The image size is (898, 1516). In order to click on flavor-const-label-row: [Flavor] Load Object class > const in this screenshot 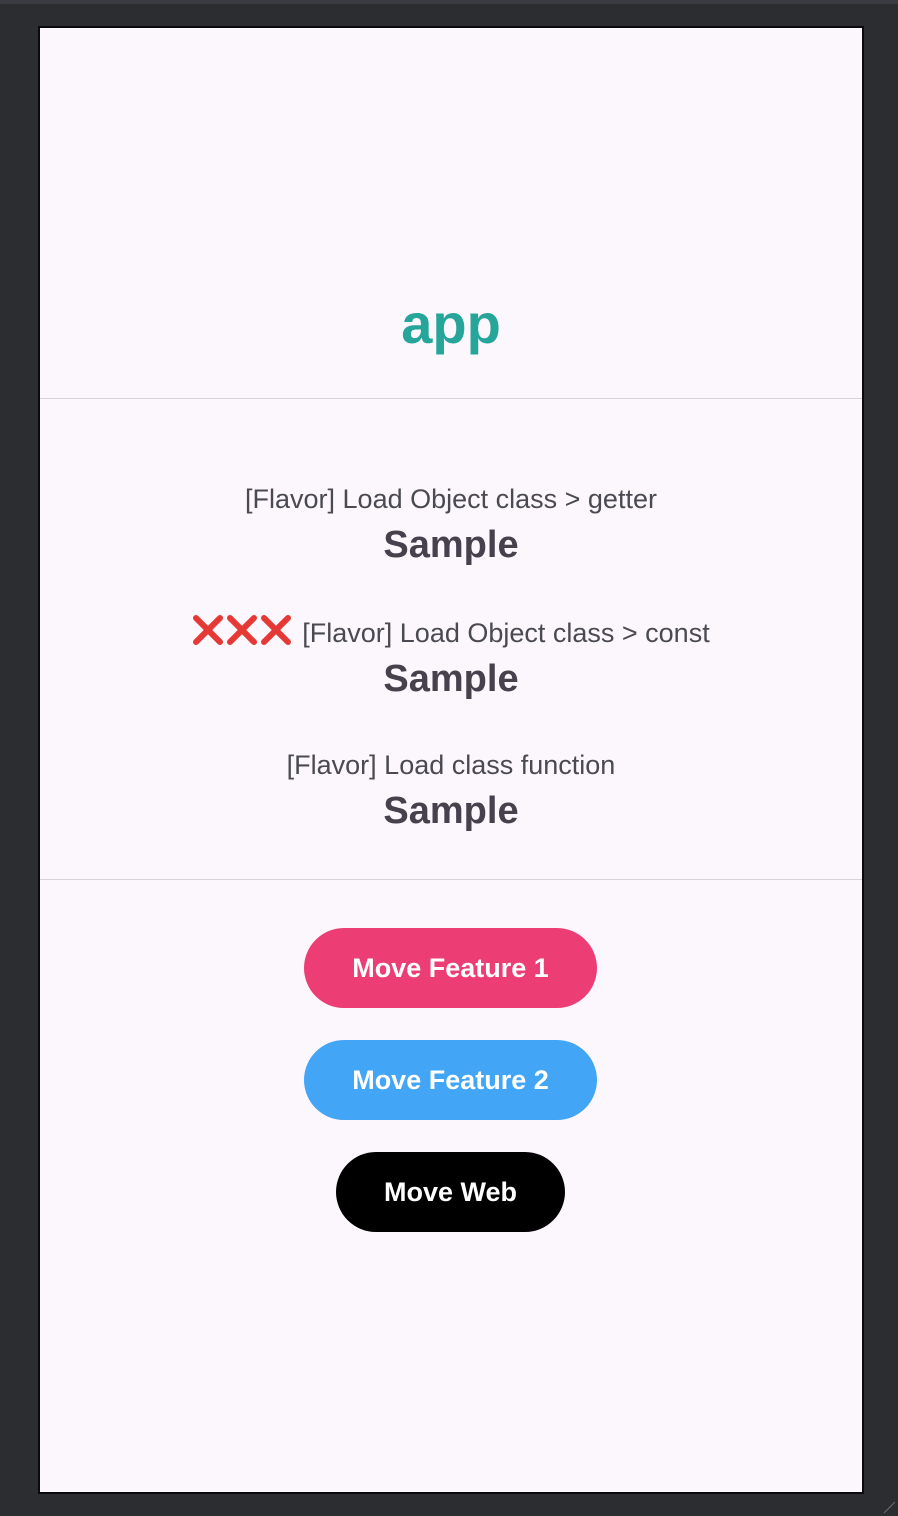, I will do `click(451, 632)`.